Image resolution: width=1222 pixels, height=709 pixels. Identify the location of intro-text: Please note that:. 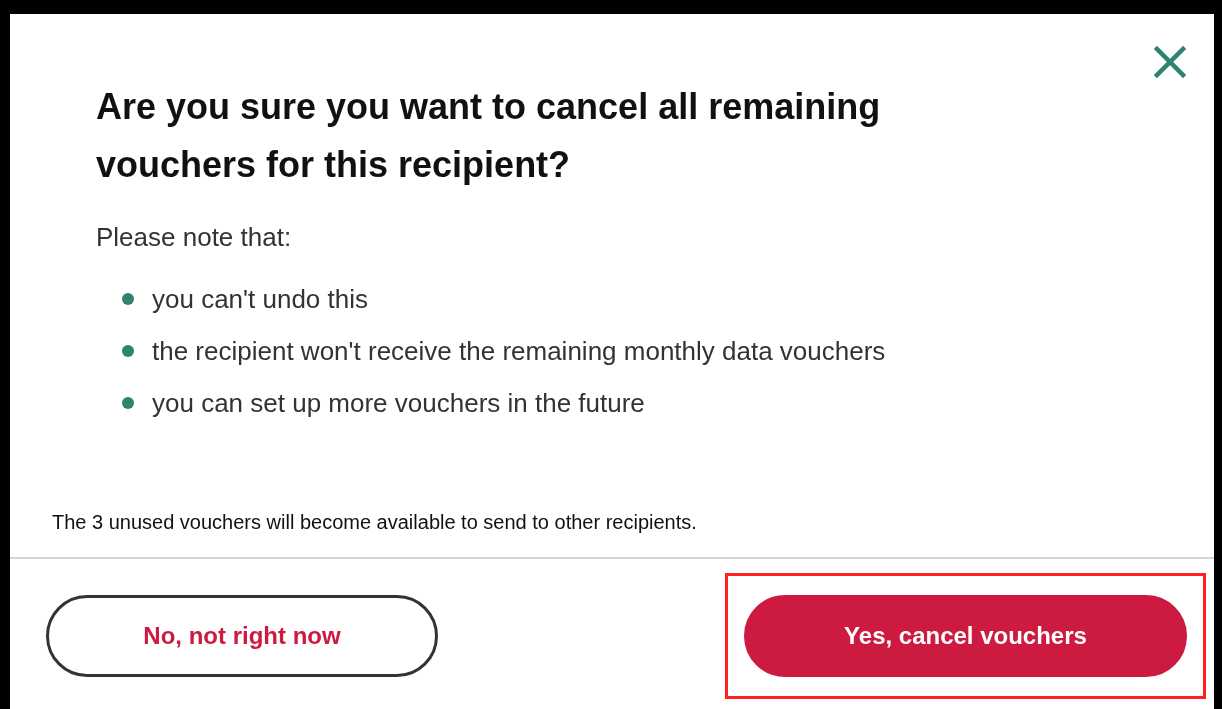
(194, 237).